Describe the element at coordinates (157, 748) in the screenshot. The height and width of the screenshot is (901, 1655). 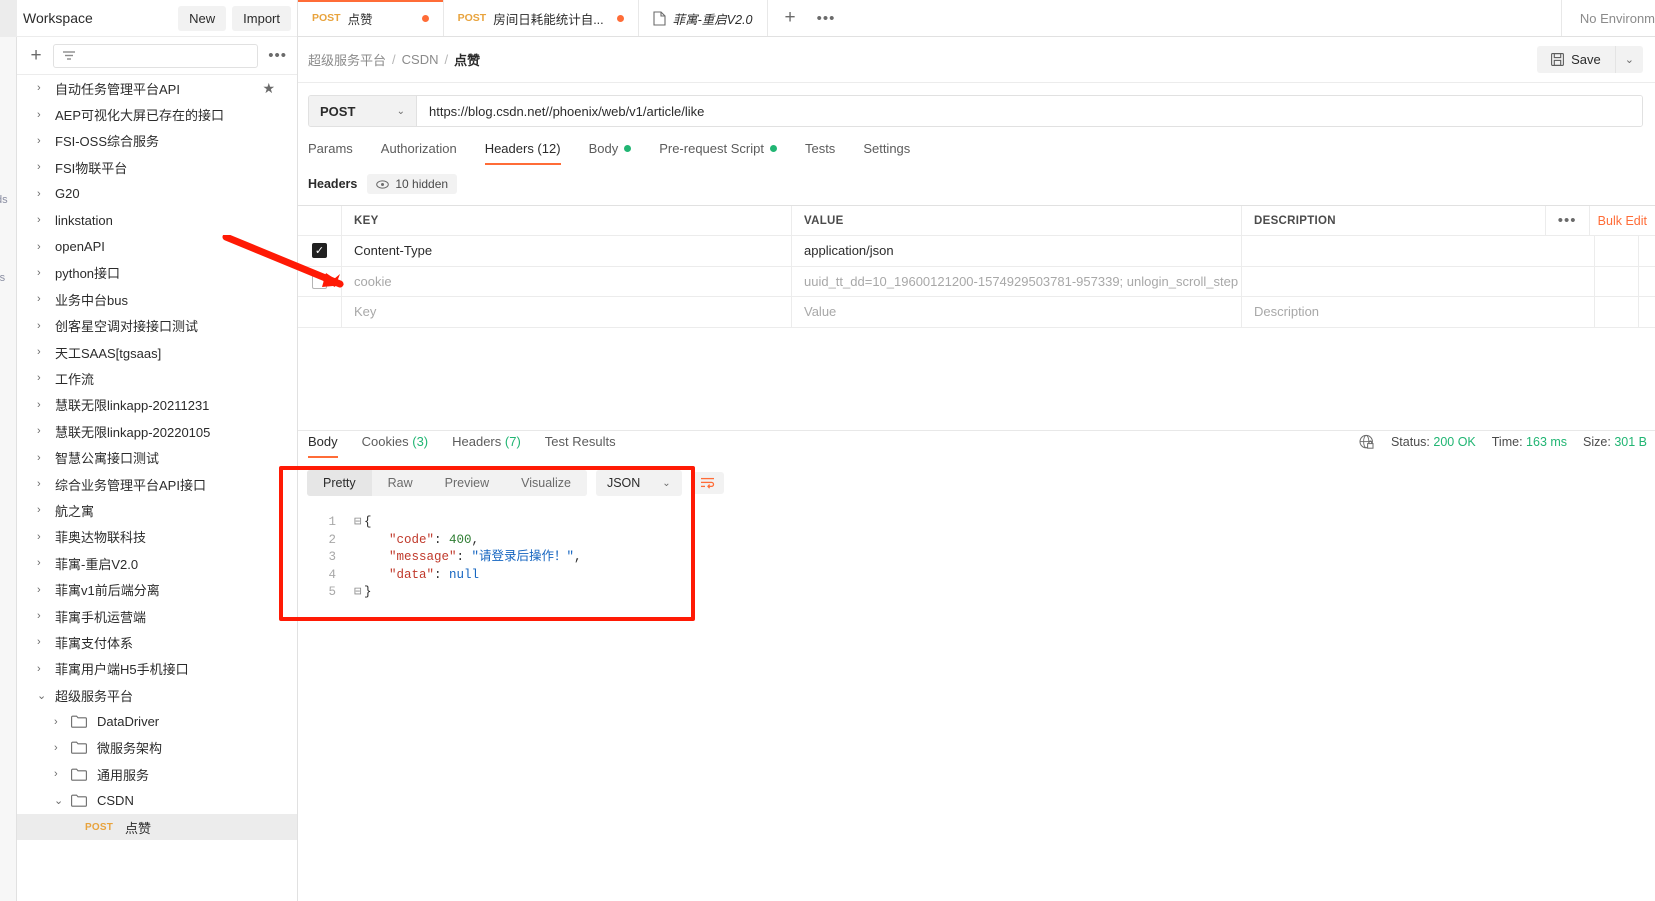
I see `tree-folder-item: › 微服务架构` at that location.